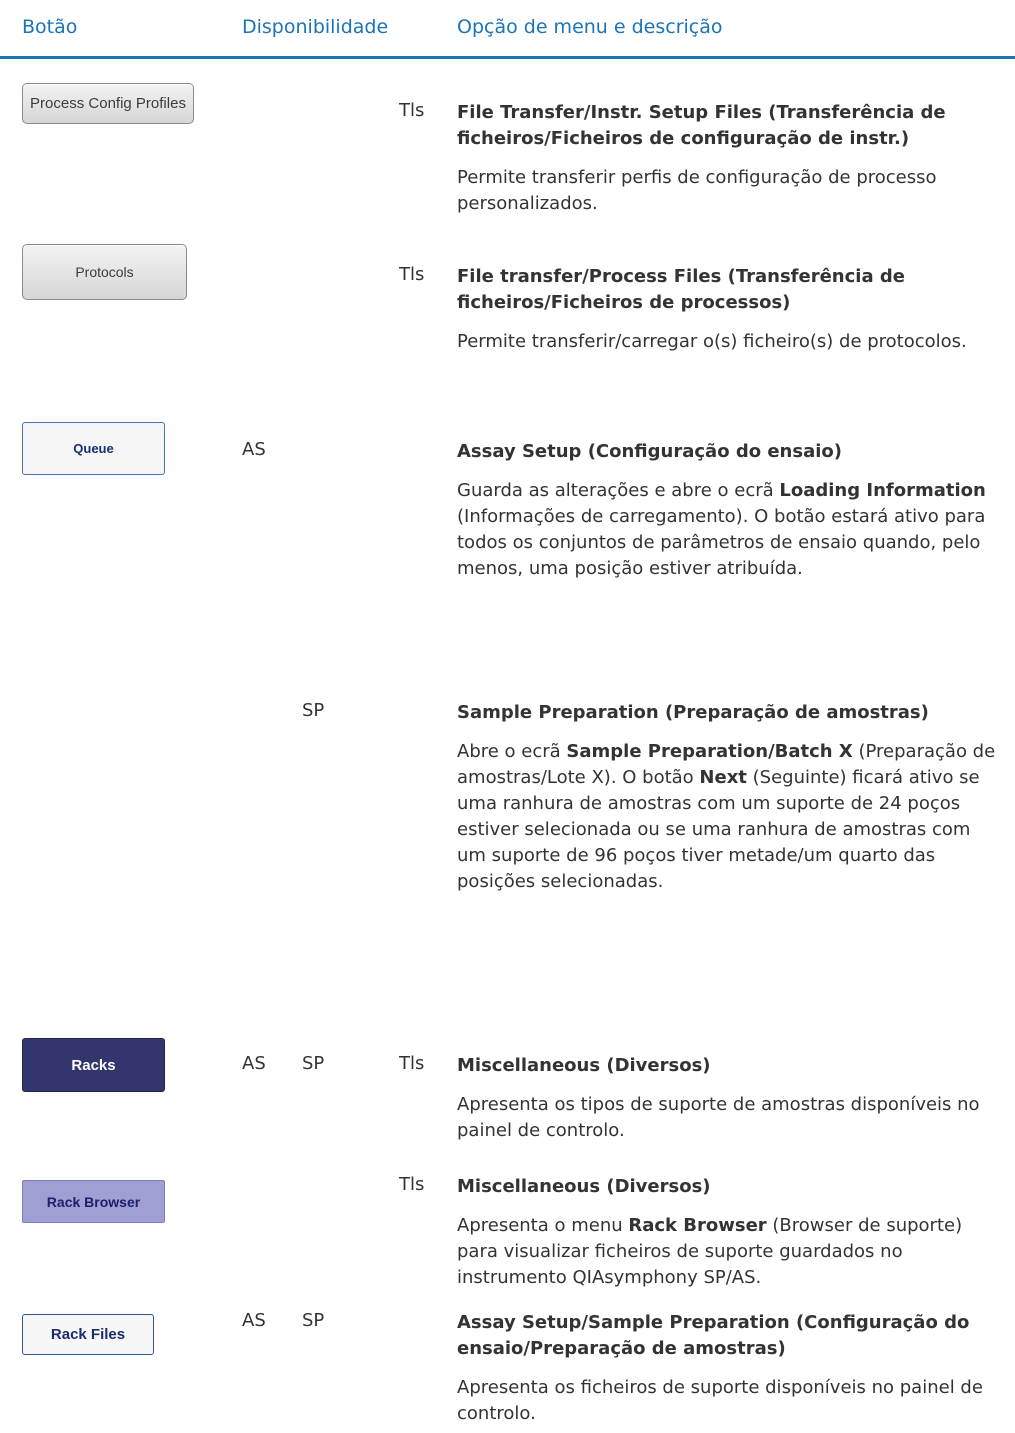  Describe the element at coordinates (93, 448) in the screenshot. I see `queue-button: Queue` at that location.